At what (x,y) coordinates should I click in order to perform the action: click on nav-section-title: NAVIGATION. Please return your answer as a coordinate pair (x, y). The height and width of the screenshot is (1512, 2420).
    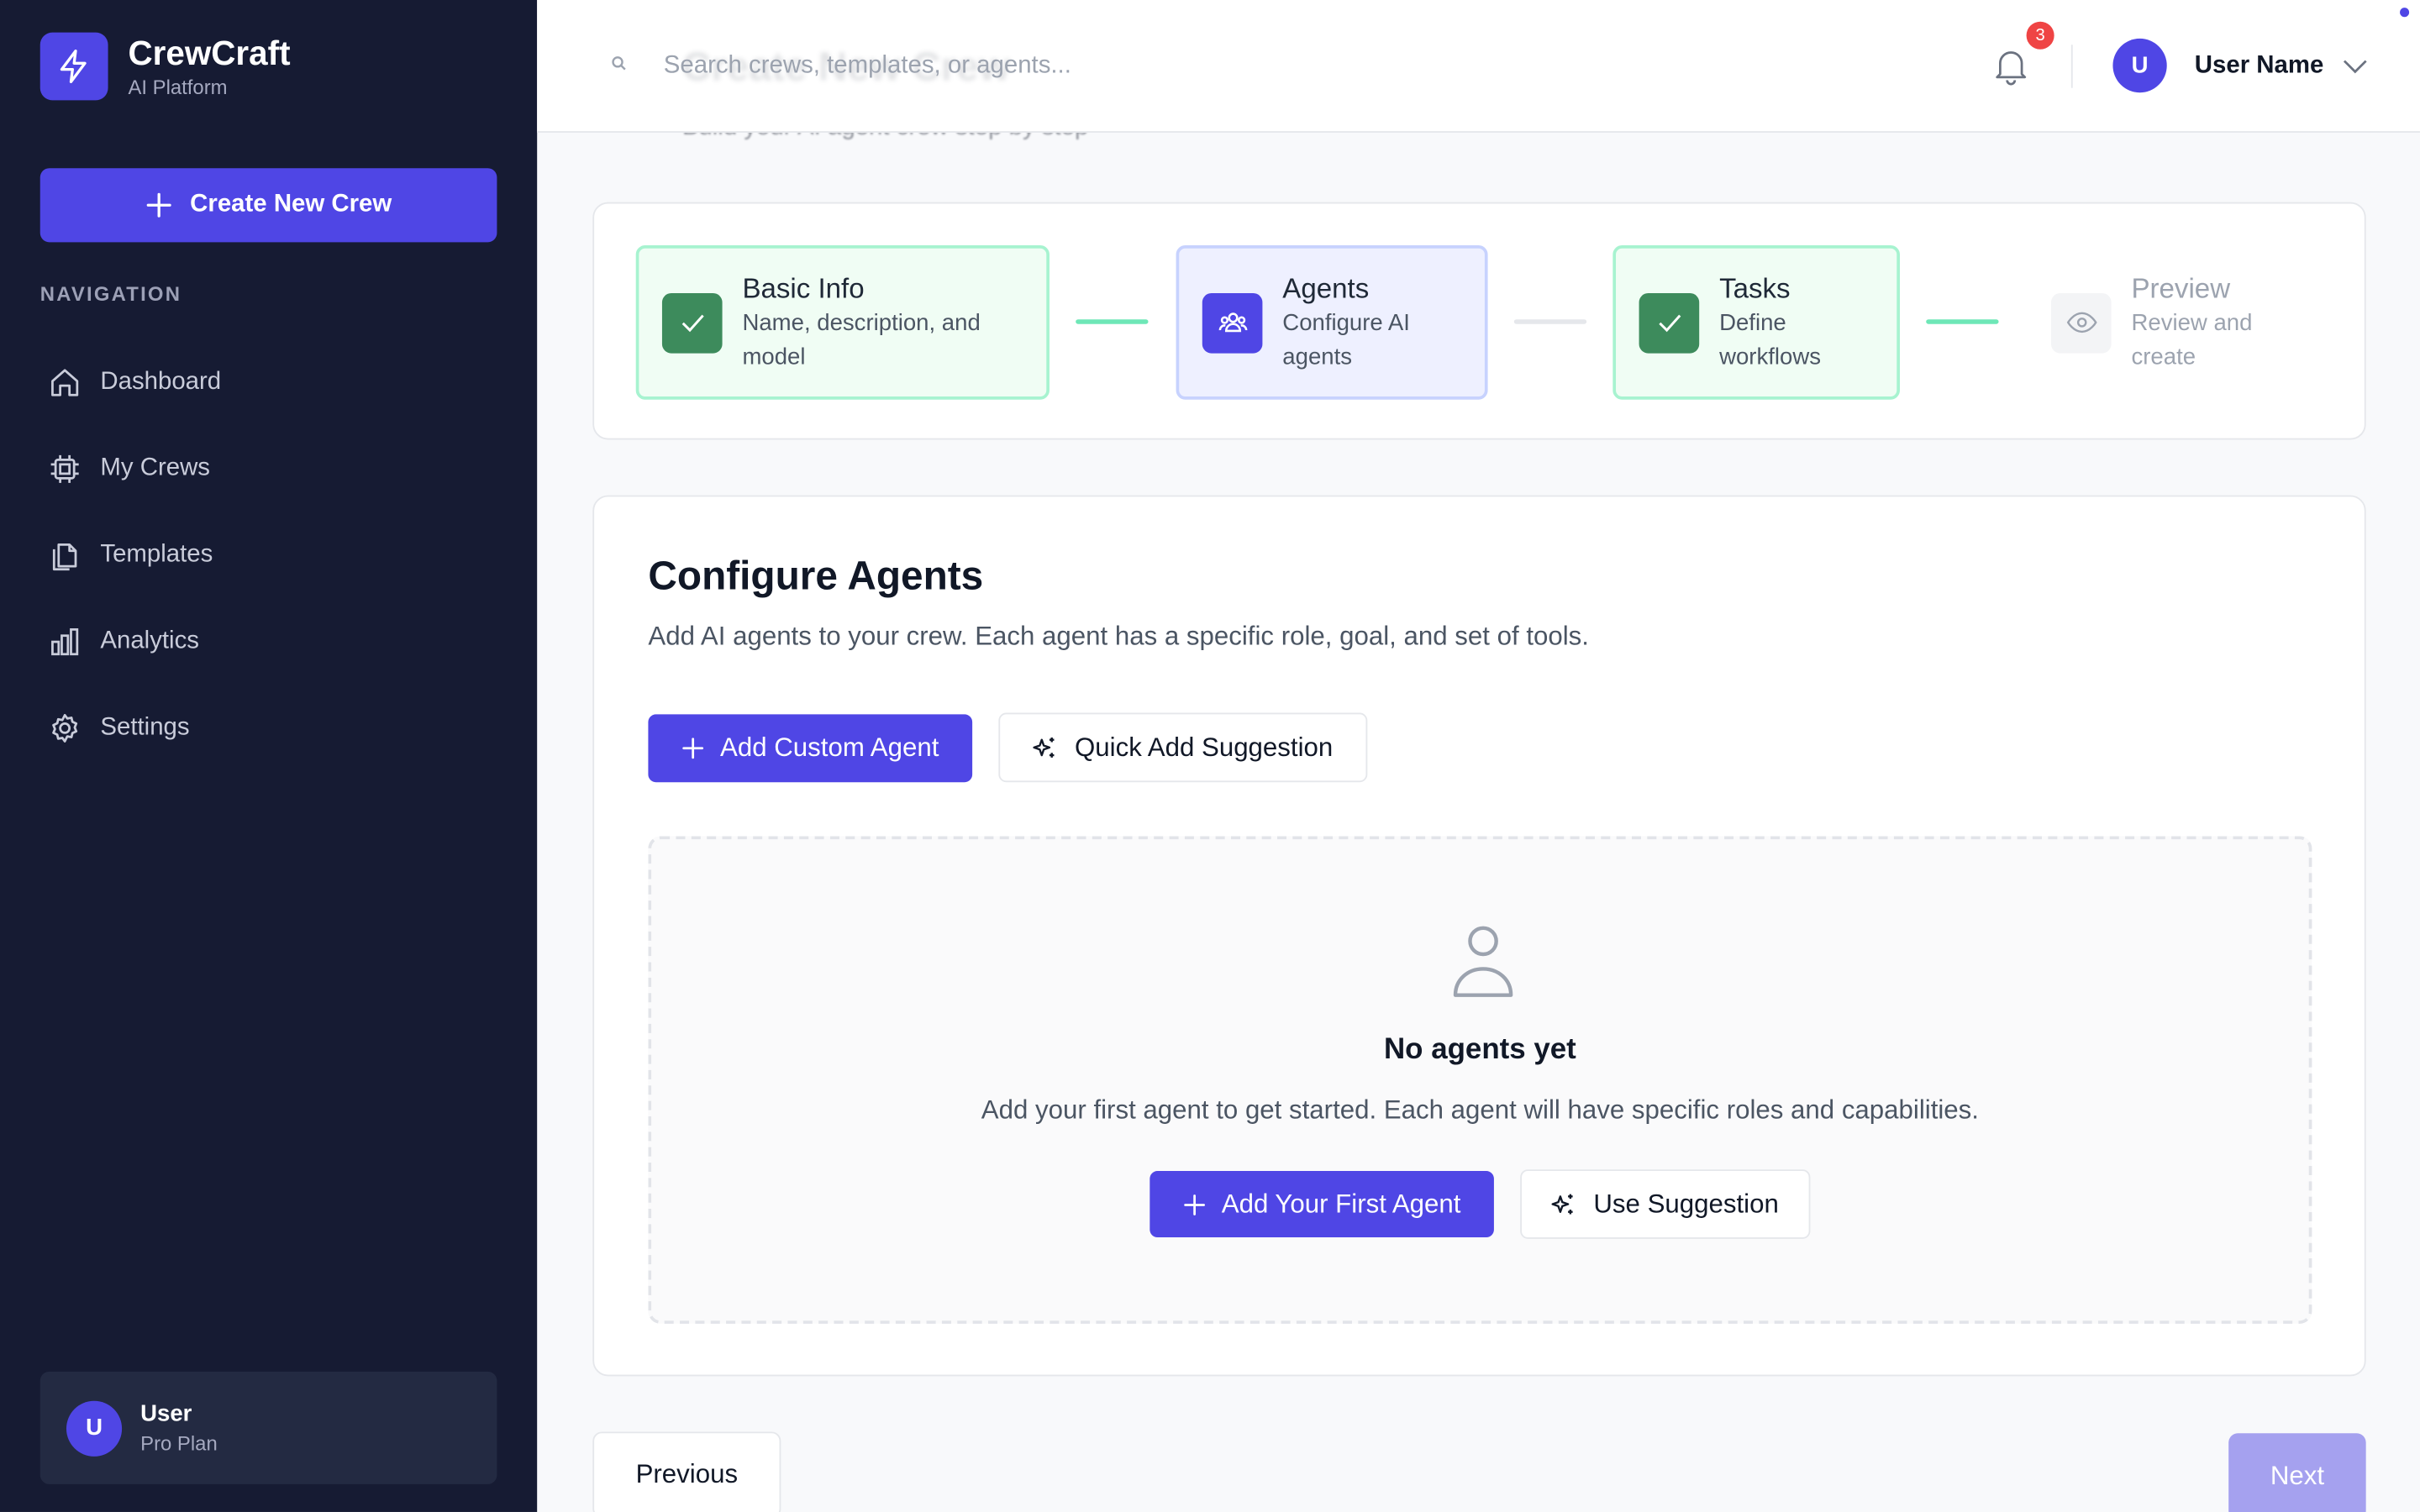
    Looking at the image, I should click on (110, 294).